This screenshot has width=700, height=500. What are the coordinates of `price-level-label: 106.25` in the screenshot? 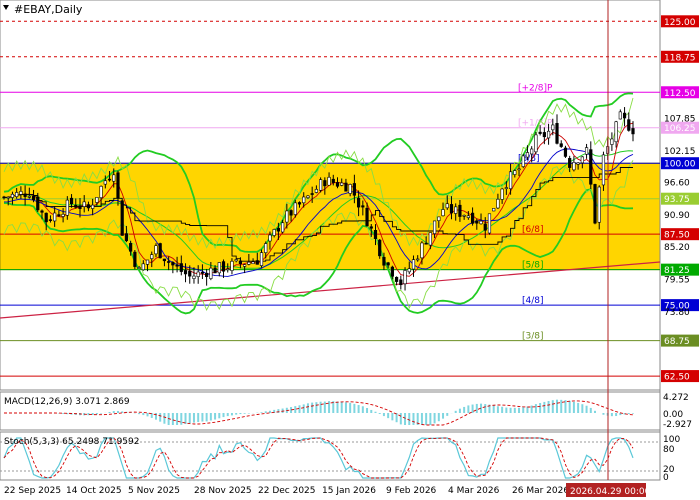 It's located at (680, 129).